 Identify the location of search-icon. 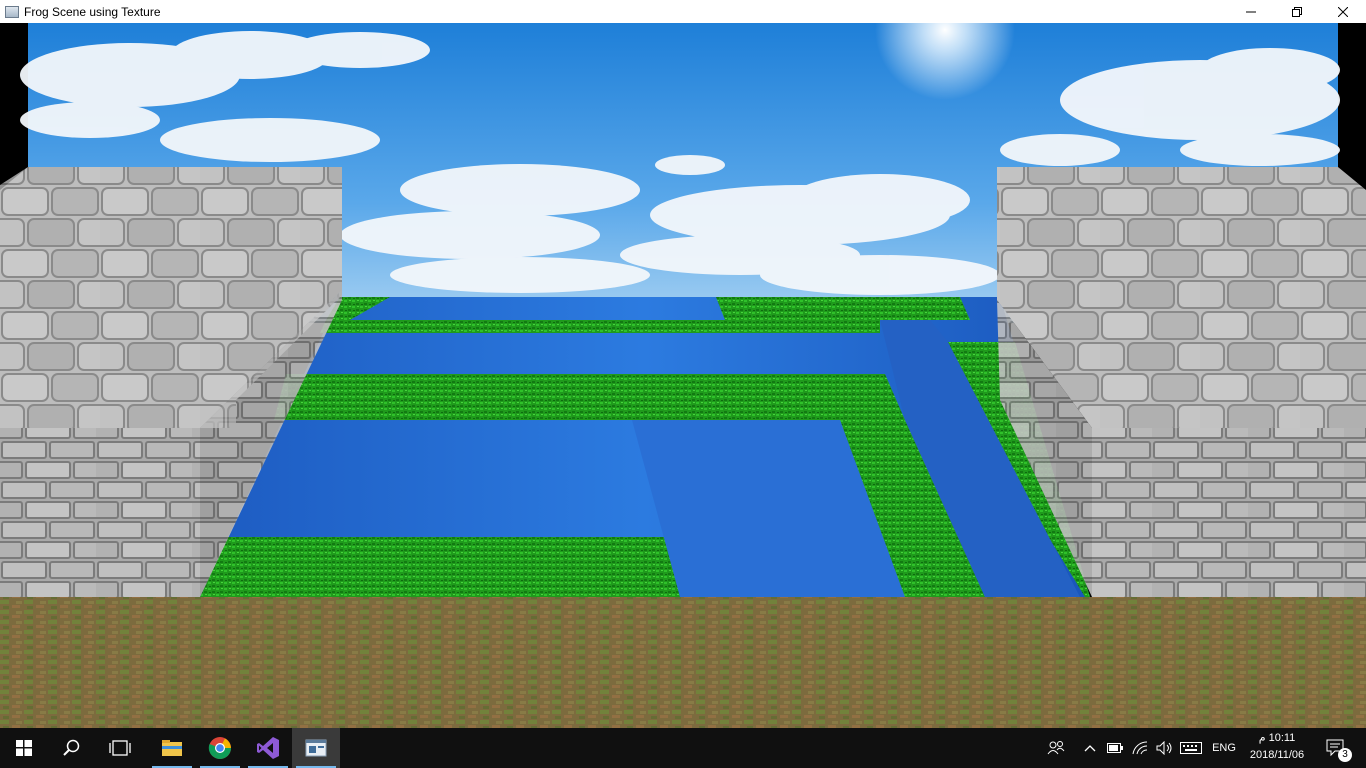
(71, 747).